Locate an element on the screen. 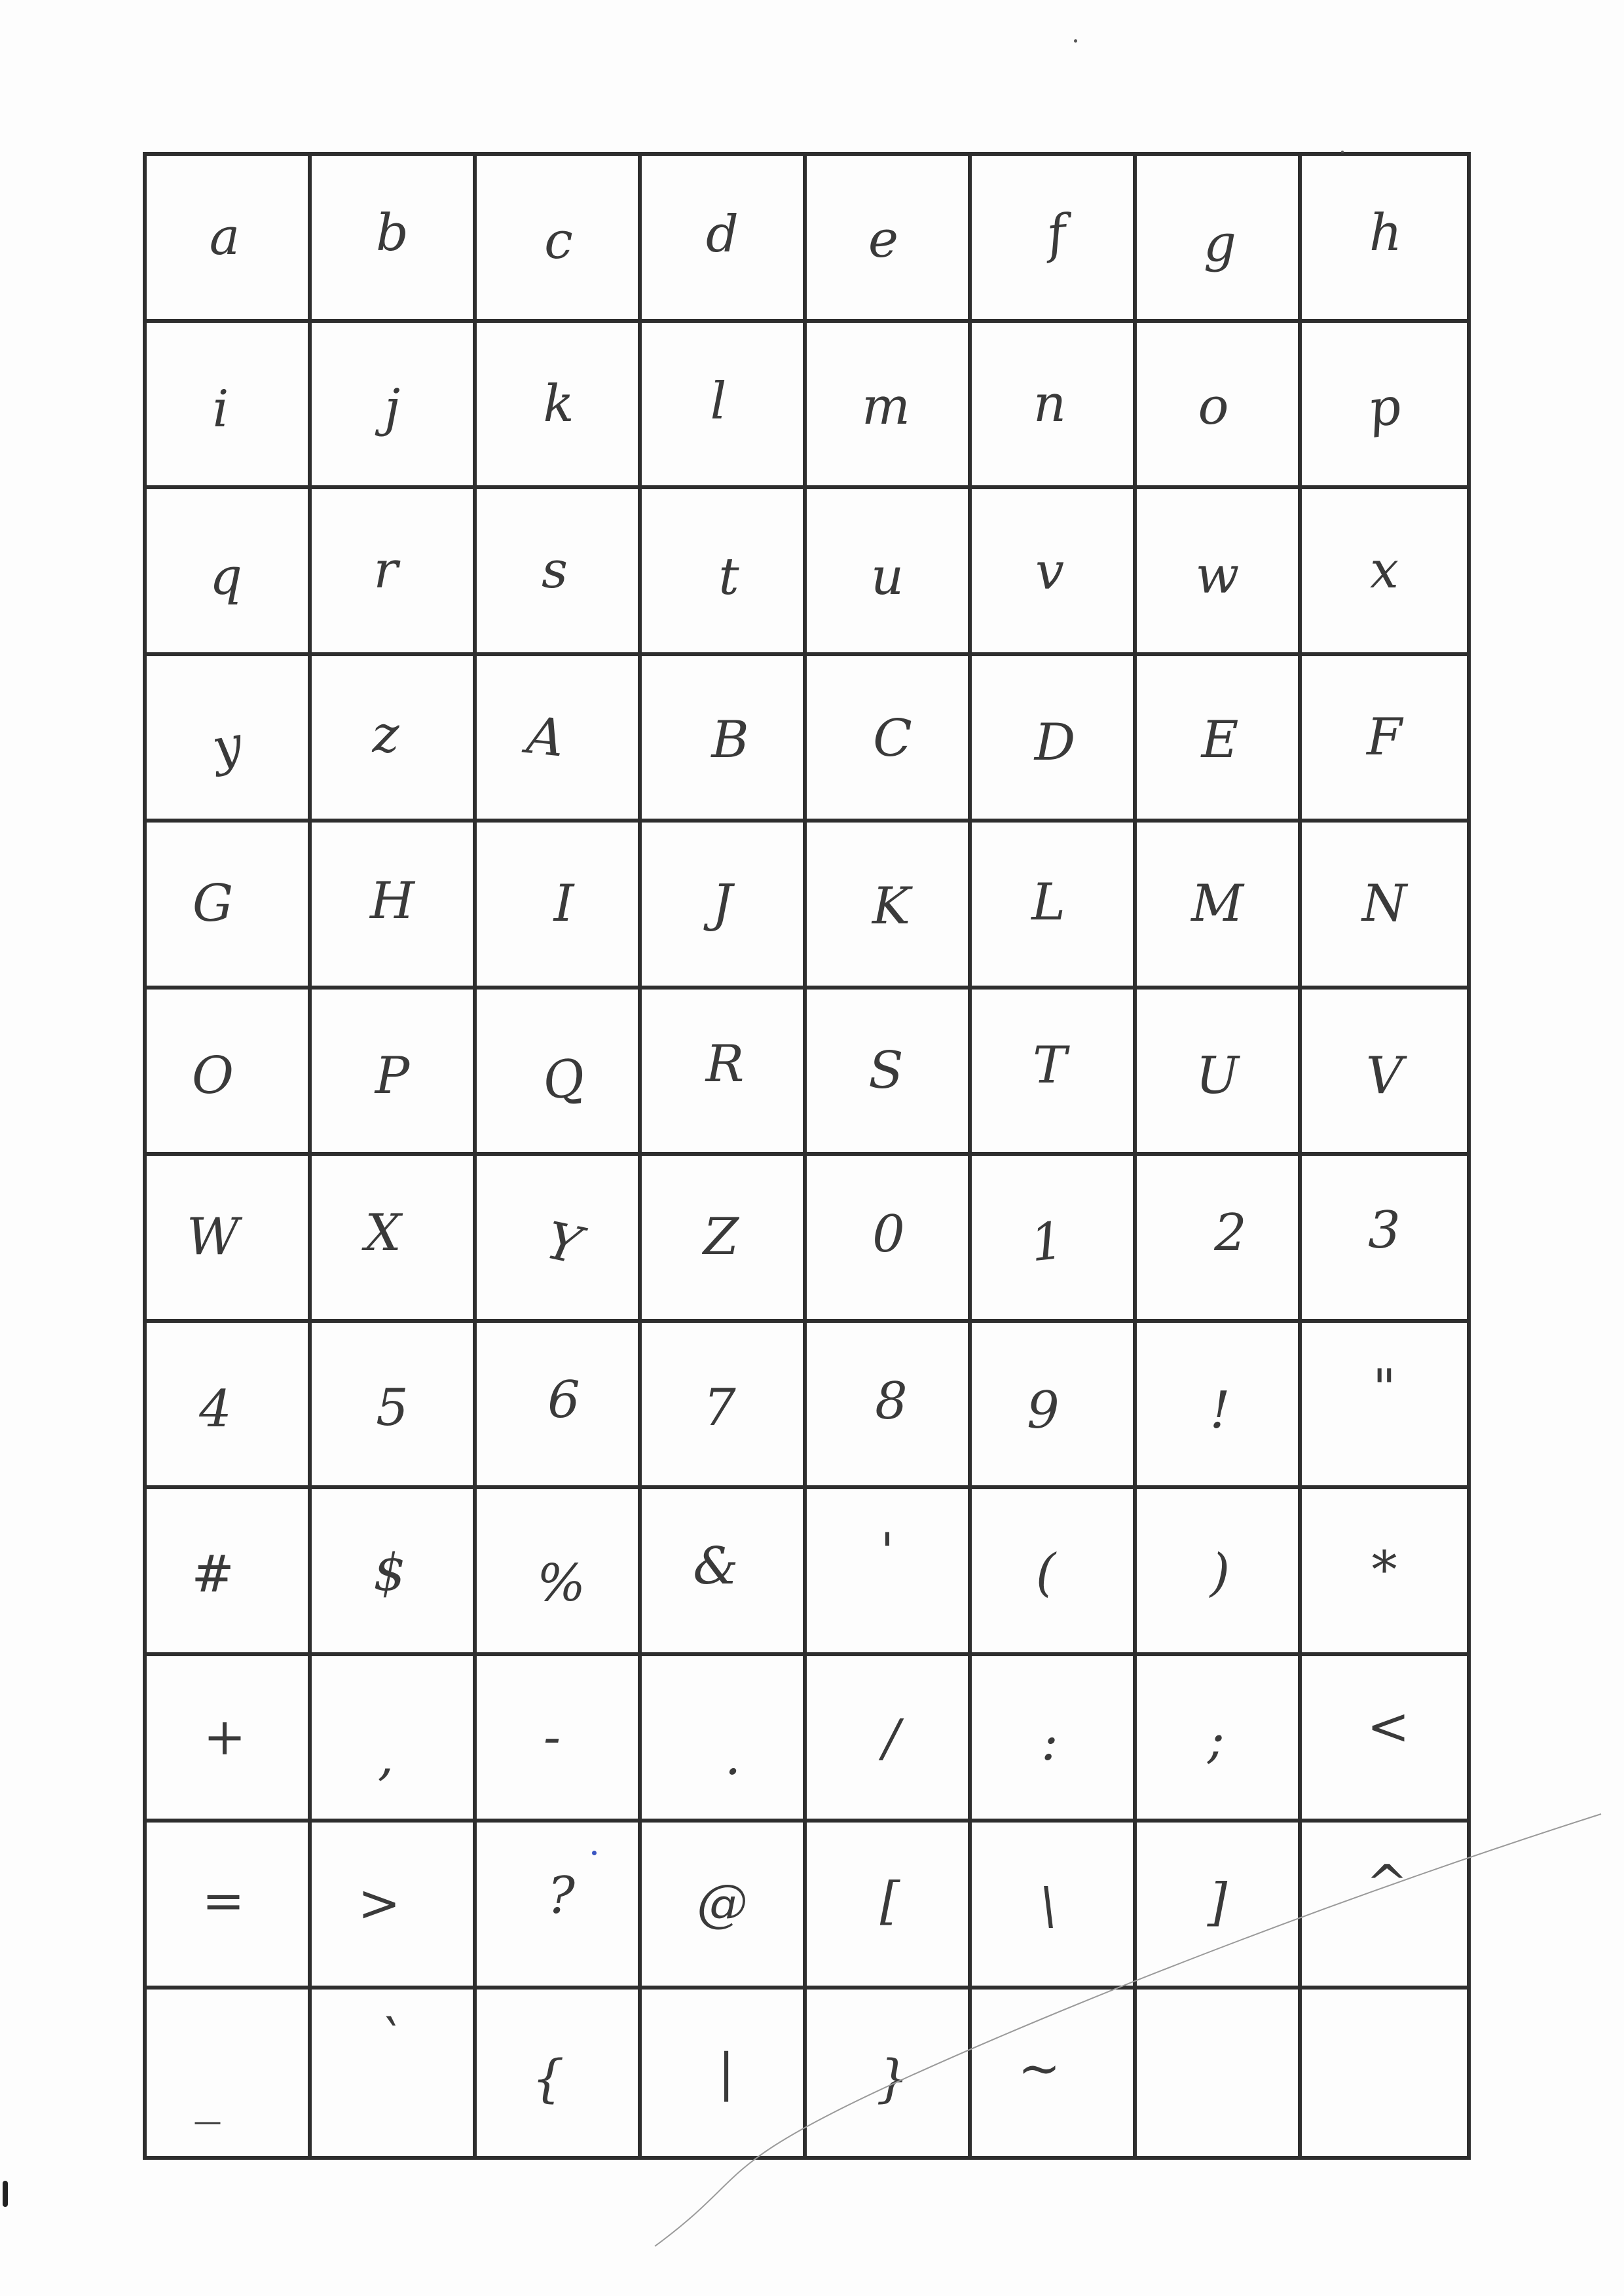 This screenshot has width=1624, height=2296. grid-cell: [ is located at coordinates (889, 1907).